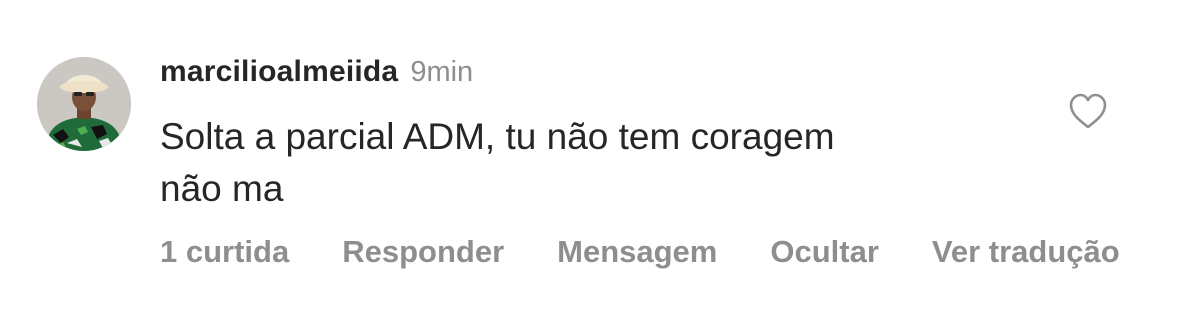 The width and height of the screenshot is (1178, 326). I want to click on reply-button: Responder, so click(423, 252).